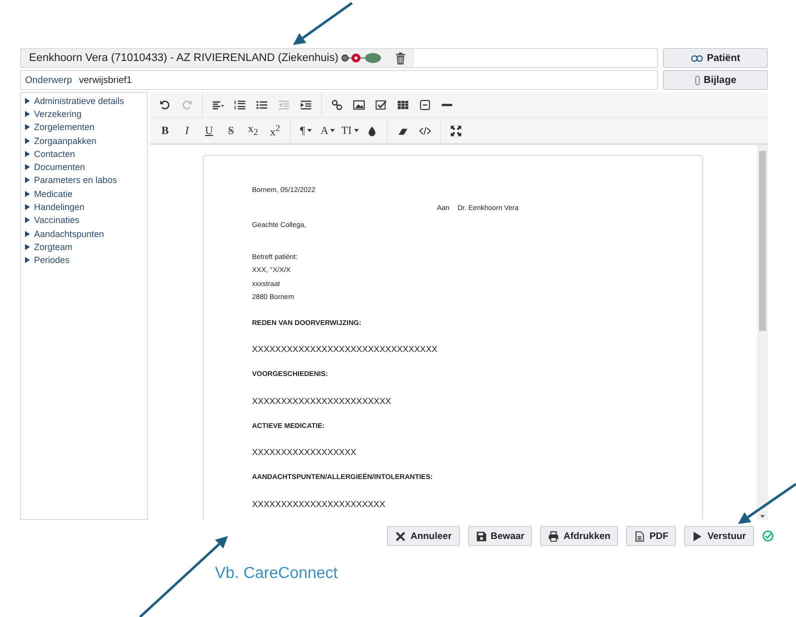 The height and width of the screenshot is (617, 796). Describe the element at coordinates (698, 536) in the screenshot. I see `play-icon` at that location.